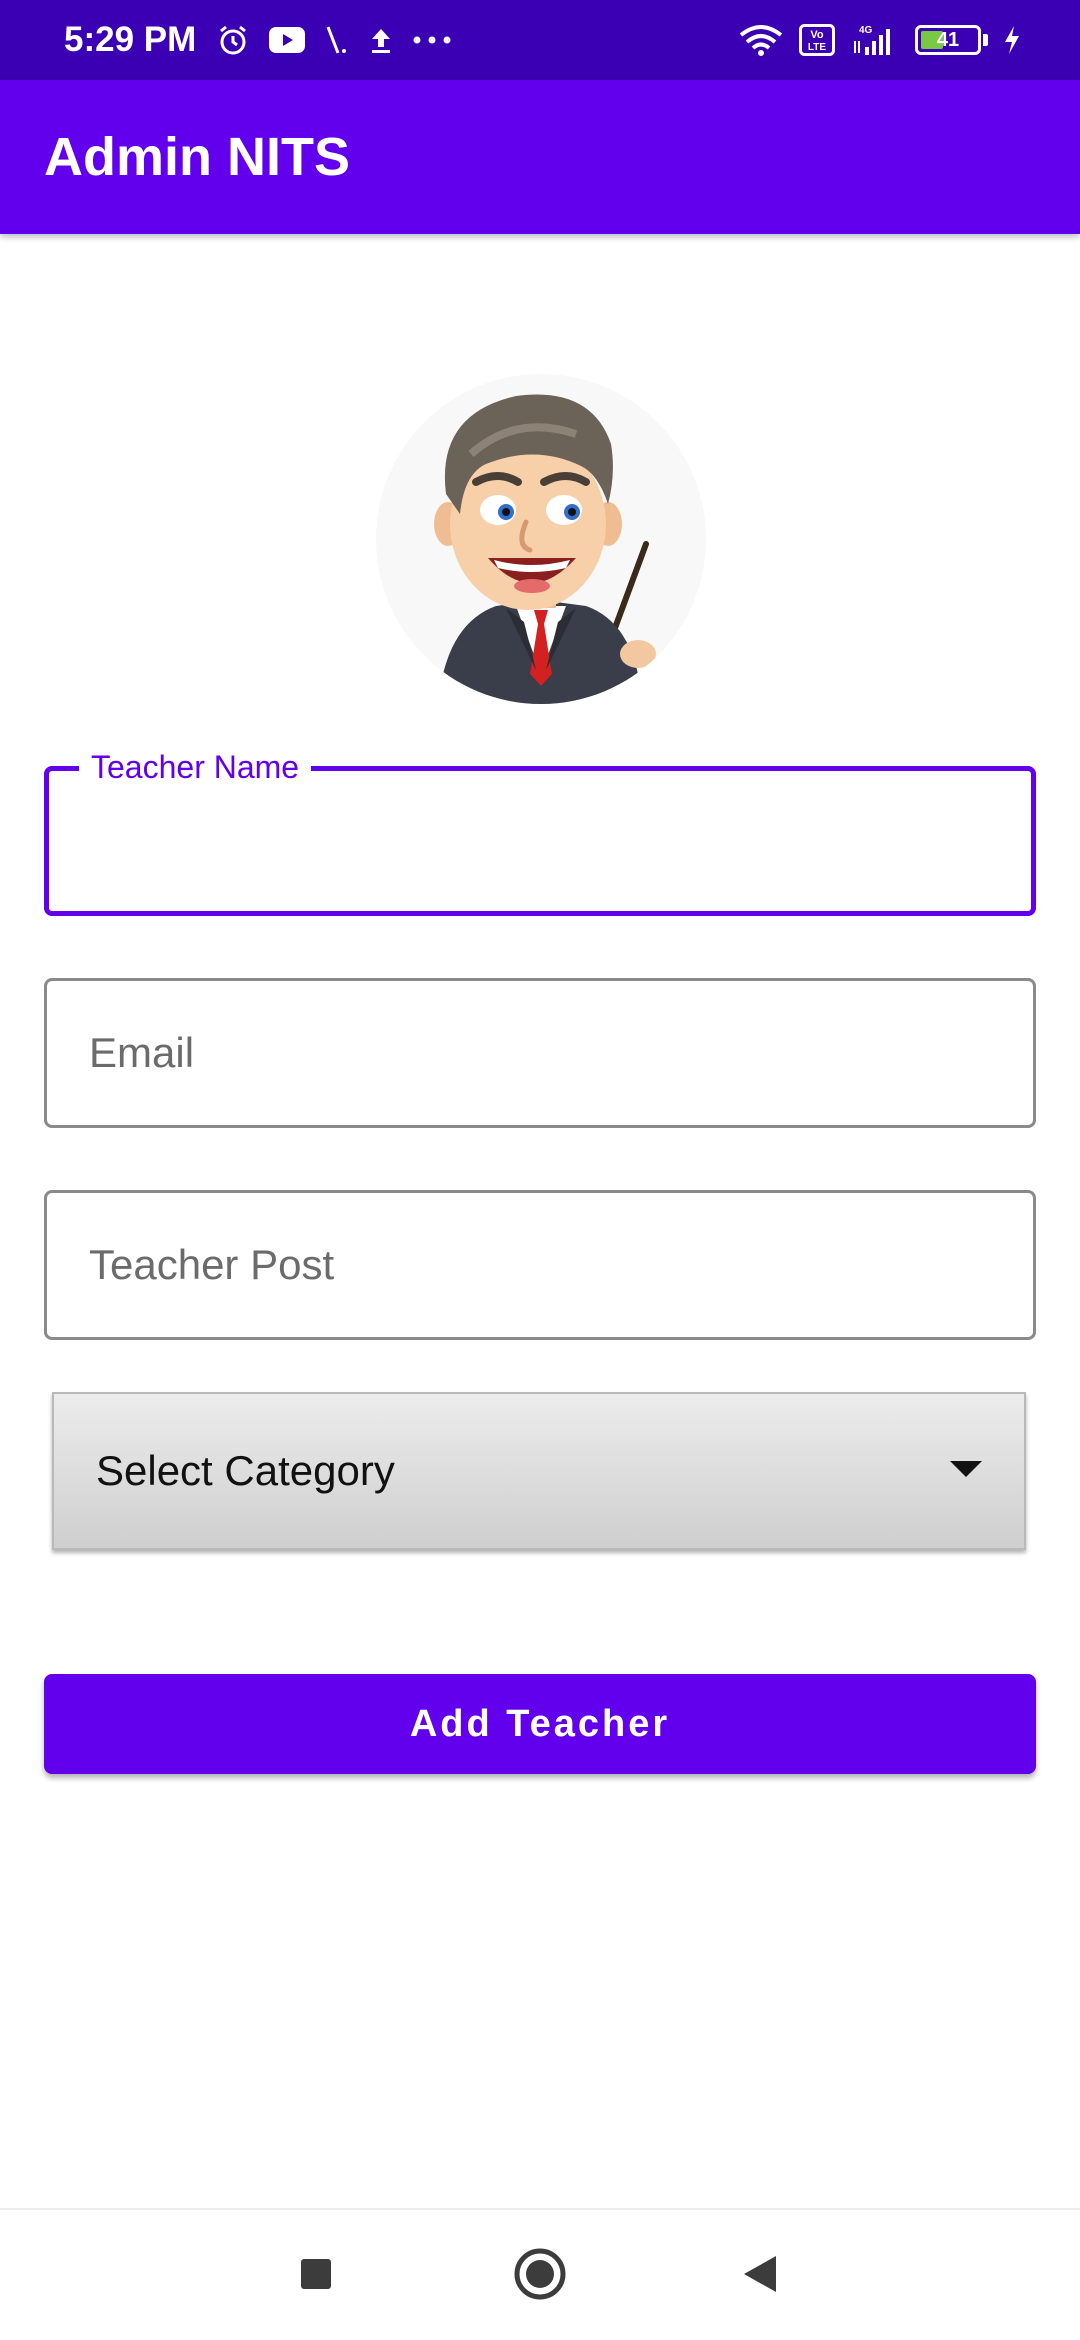  I want to click on charging-icon, so click(1012, 40).